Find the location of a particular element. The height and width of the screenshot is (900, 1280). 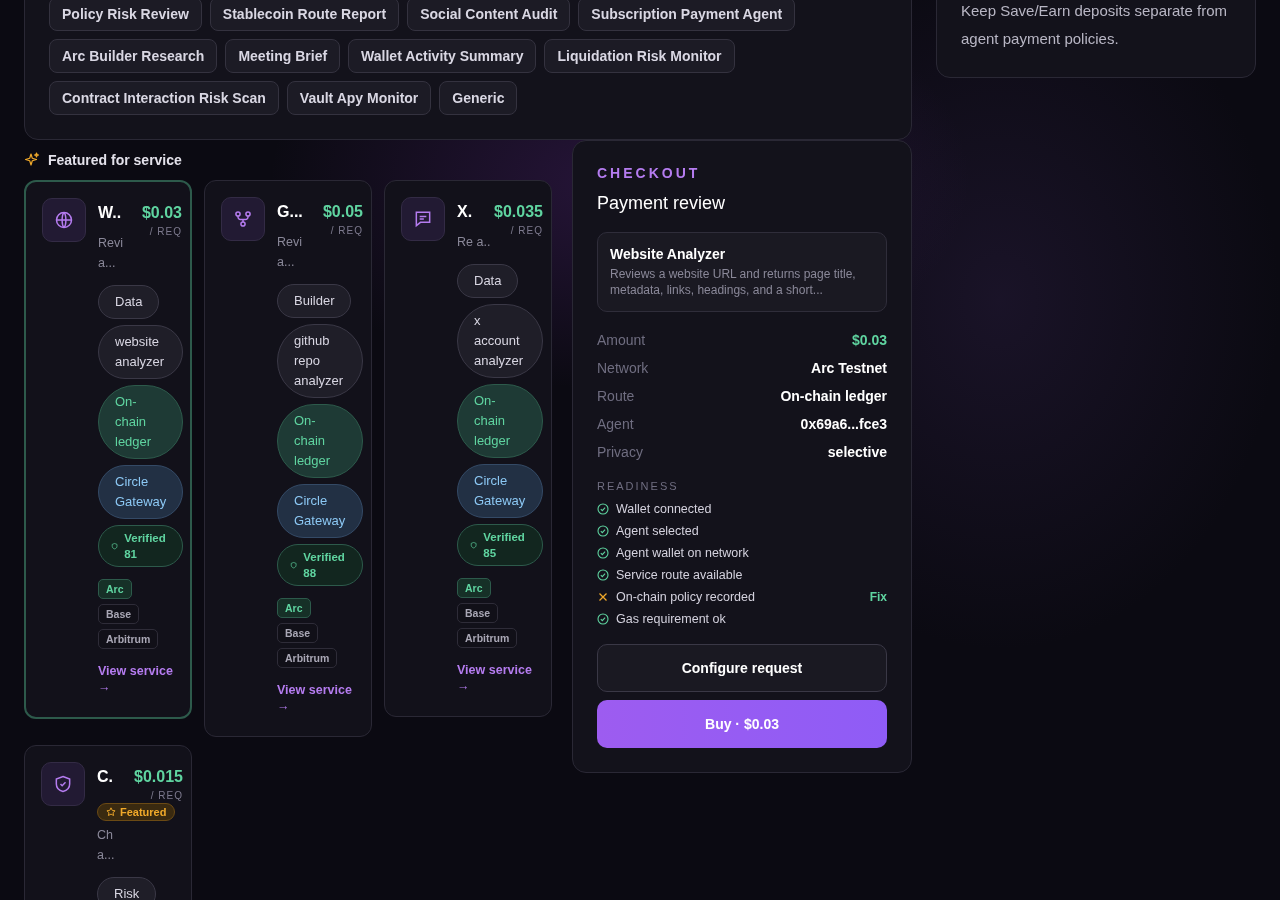

verified-label: Verified 85 is located at coordinates (504, 545).